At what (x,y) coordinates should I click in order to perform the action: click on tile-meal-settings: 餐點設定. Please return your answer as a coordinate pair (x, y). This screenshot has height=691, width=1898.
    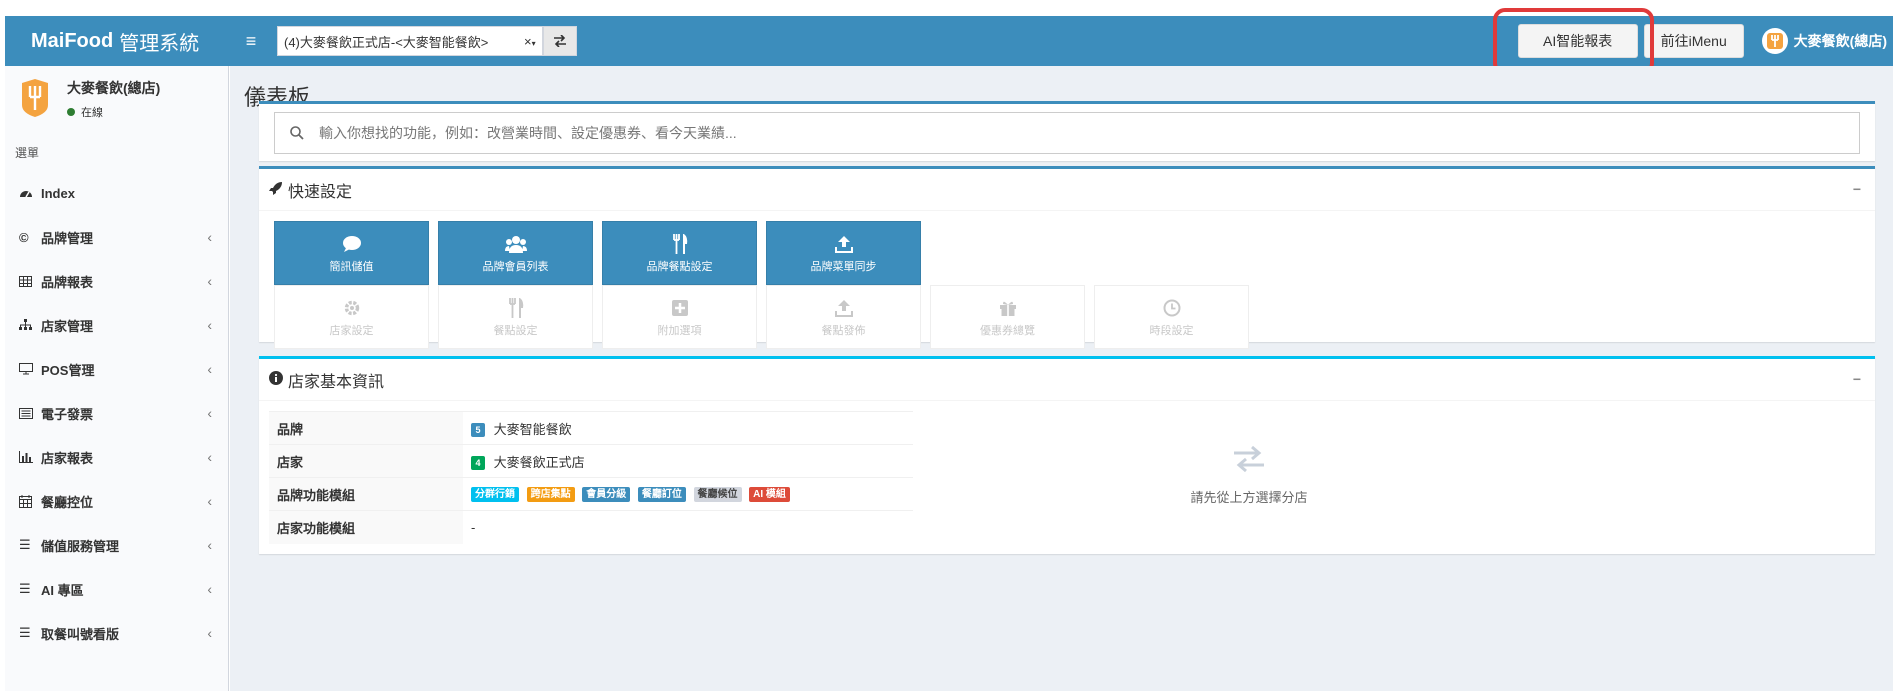
    Looking at the image, I should click on (515, 317).